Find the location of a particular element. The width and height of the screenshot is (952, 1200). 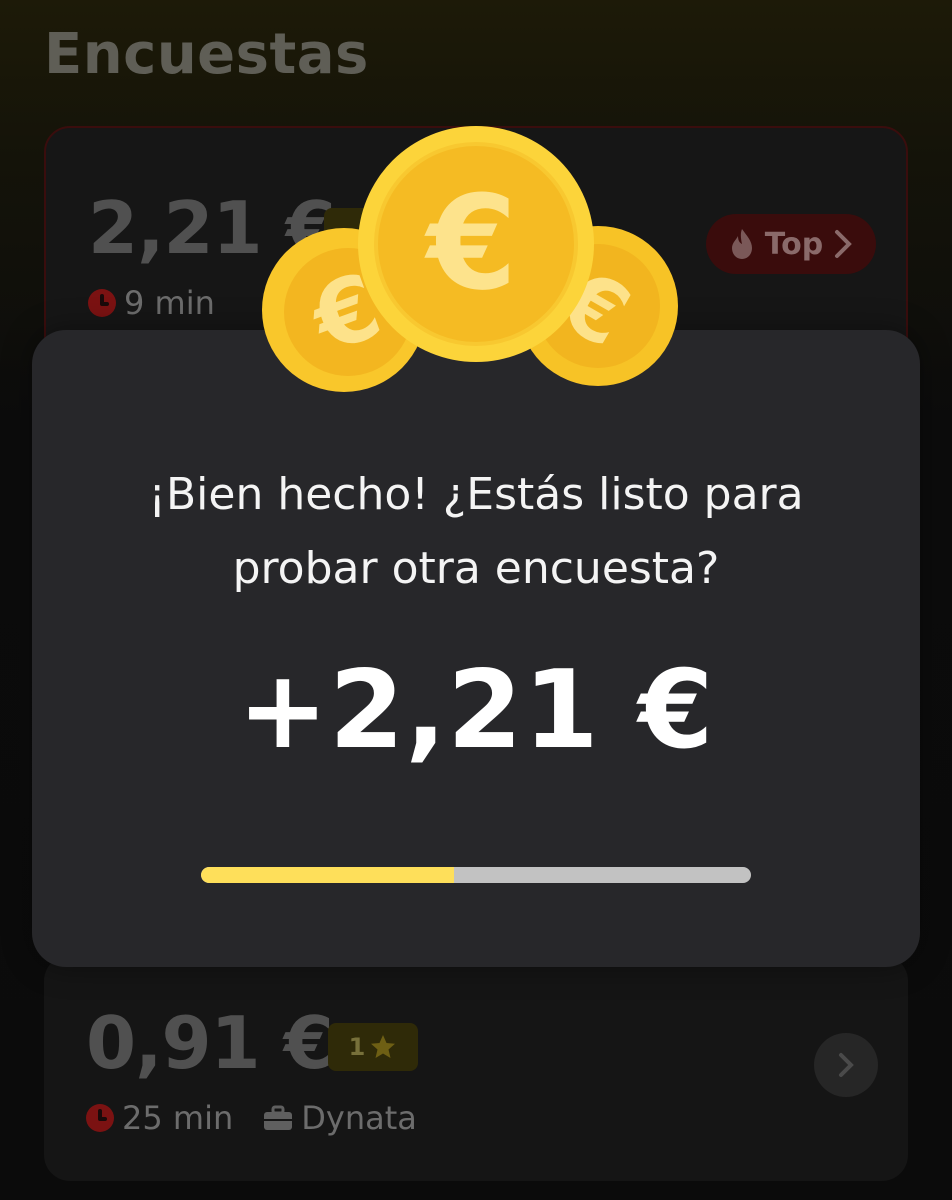

reward-progress-fill is located at coordinates (327, 875).